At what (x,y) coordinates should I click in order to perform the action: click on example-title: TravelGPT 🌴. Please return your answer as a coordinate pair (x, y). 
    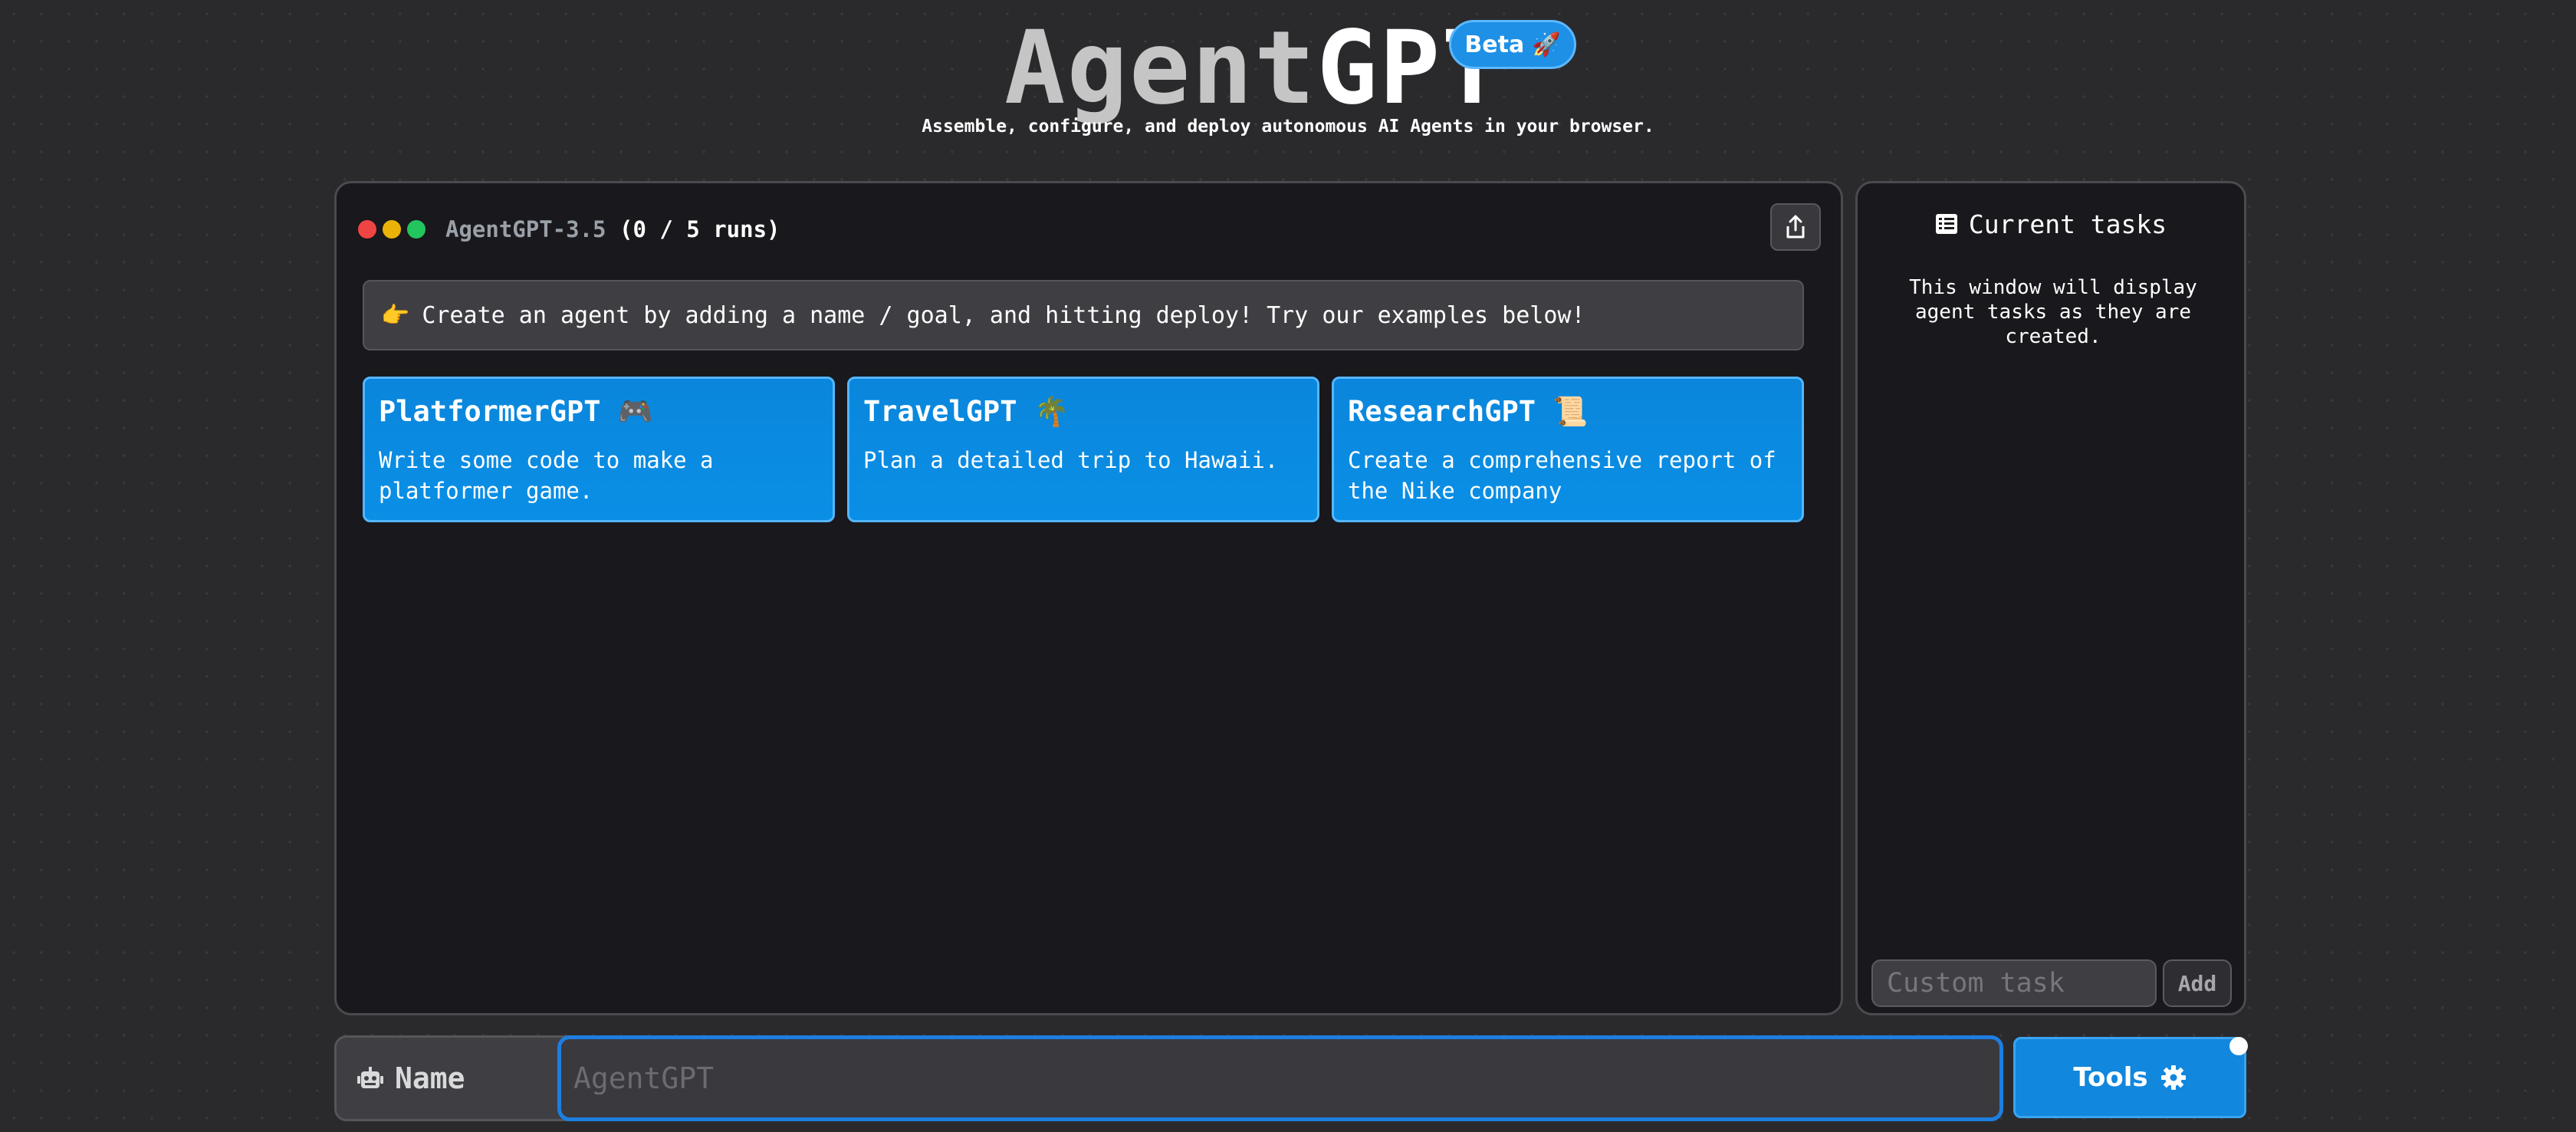
    Looking at the image, I should click on (967, 411).